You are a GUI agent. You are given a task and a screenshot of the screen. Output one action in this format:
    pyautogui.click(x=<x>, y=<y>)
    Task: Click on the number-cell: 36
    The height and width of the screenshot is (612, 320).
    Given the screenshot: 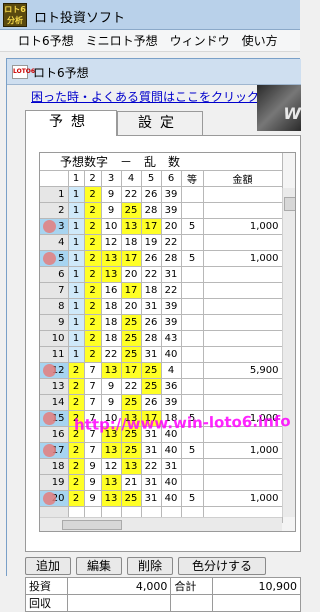 What is the action you would take?
    pyautogui.click(x=171, y=386)
    